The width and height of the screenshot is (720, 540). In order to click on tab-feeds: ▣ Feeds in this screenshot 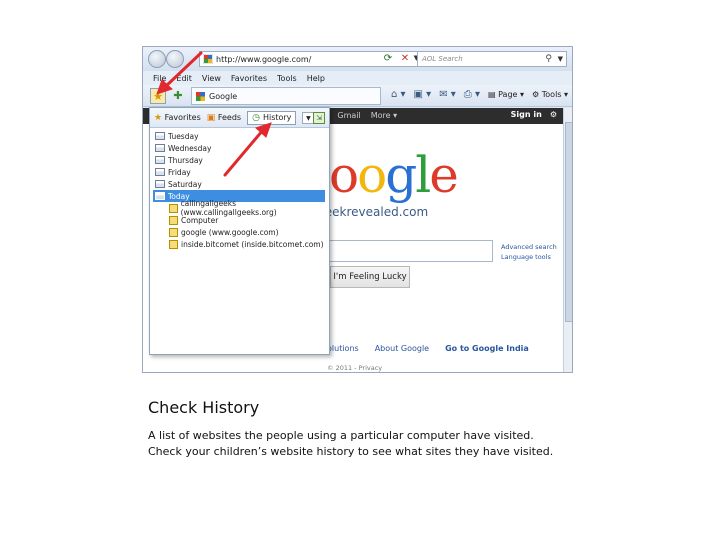, I will do `click(224, 118)`.